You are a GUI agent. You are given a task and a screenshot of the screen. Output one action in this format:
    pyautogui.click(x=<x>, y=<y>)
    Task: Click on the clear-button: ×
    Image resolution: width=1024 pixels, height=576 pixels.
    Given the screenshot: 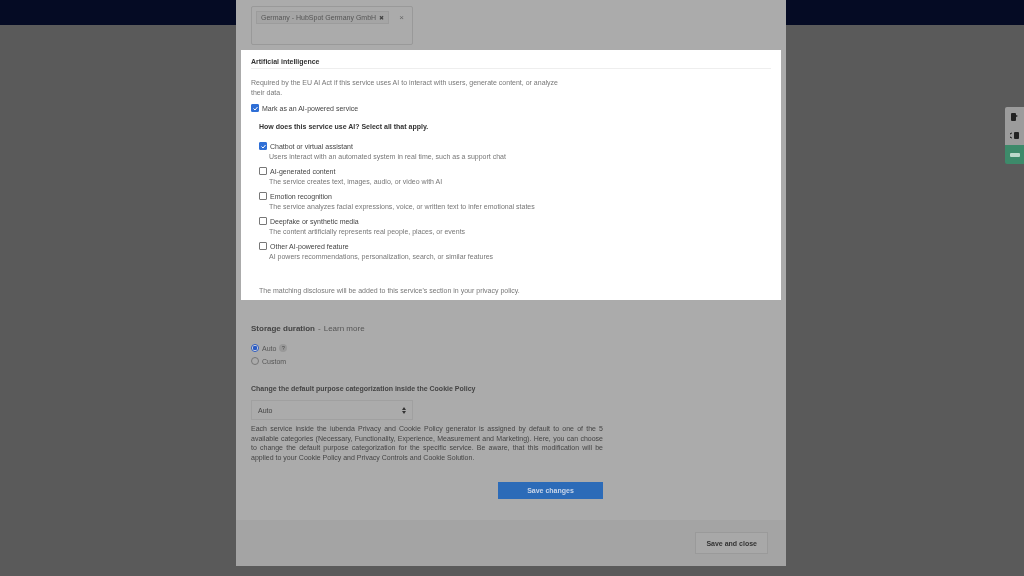 What is the action you would take?
    pyautogui.click(x=401, y=17)
    